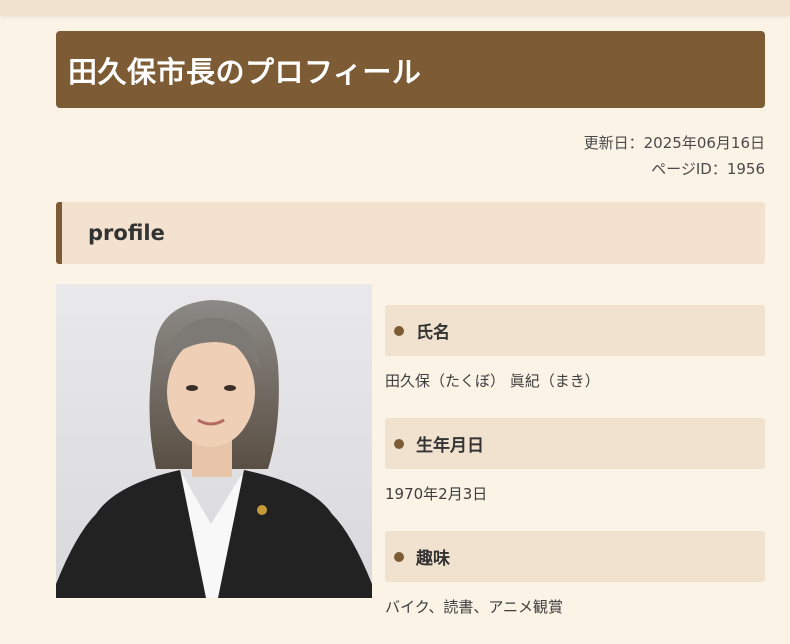  I want to click on page-title: 田久保市長のプロフィール, so click(245, 71).